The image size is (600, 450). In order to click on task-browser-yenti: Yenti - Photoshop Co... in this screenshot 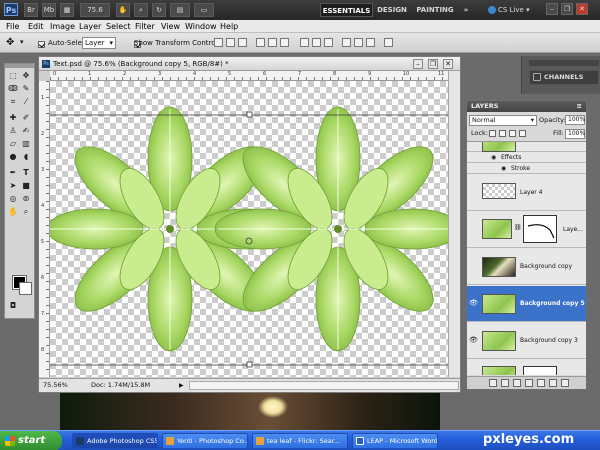, I will do `click(205, 441)`.